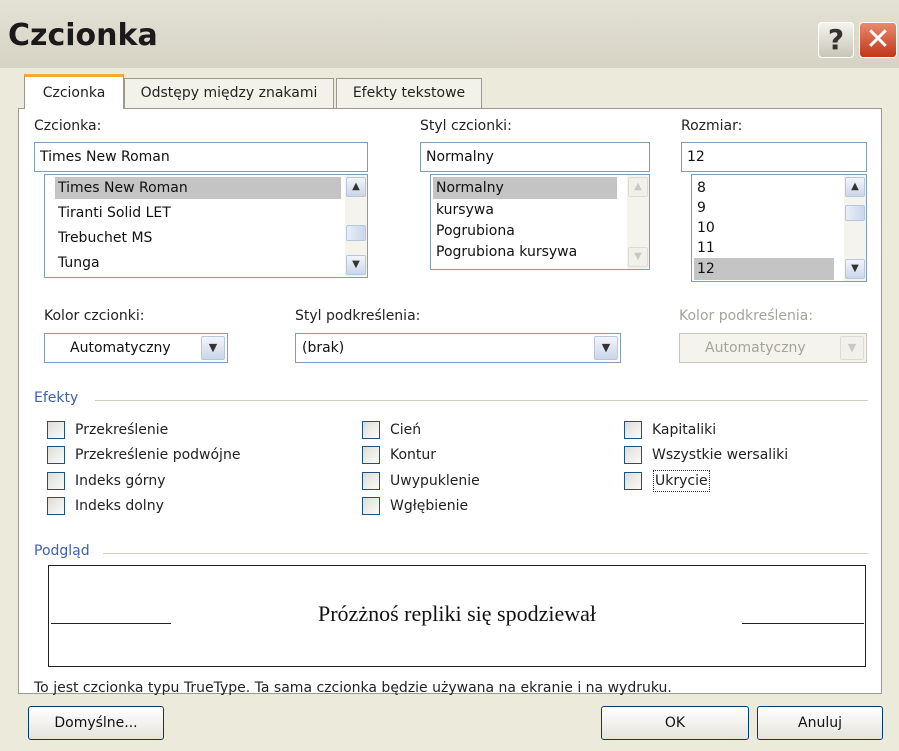 The image size is (899, 751). Describe the element at coordinates (449, 34) in the screenshot. I see `title-bar: Czcionka ? ✕` at that location.